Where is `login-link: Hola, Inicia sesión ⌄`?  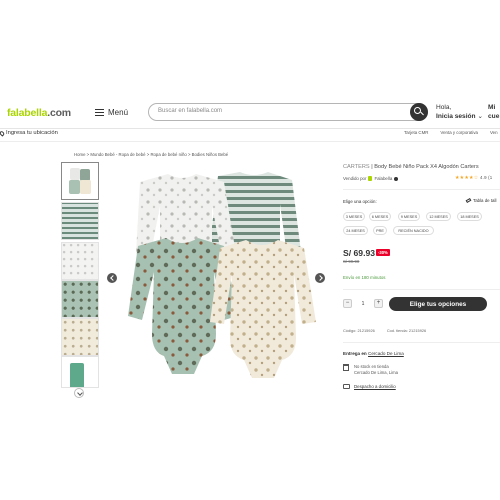 login-link: Hola, Inicia sesión ⌄ is located at coordinates (459, 112).